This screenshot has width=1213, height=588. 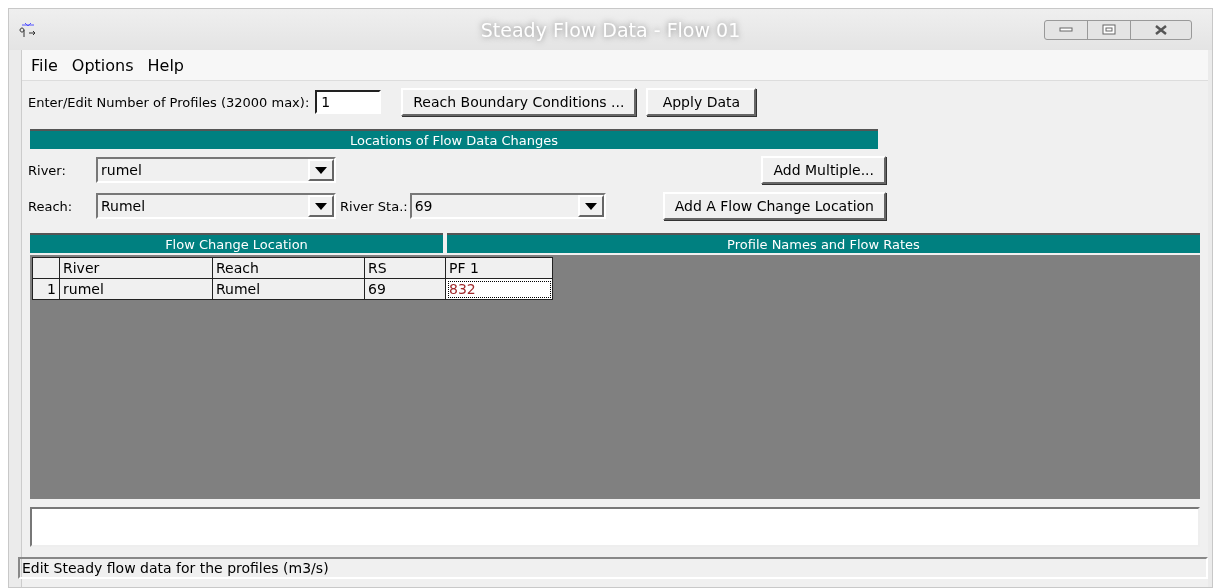 I want to click on reach-dropdown: Rumel, so click(x=216, y=206).